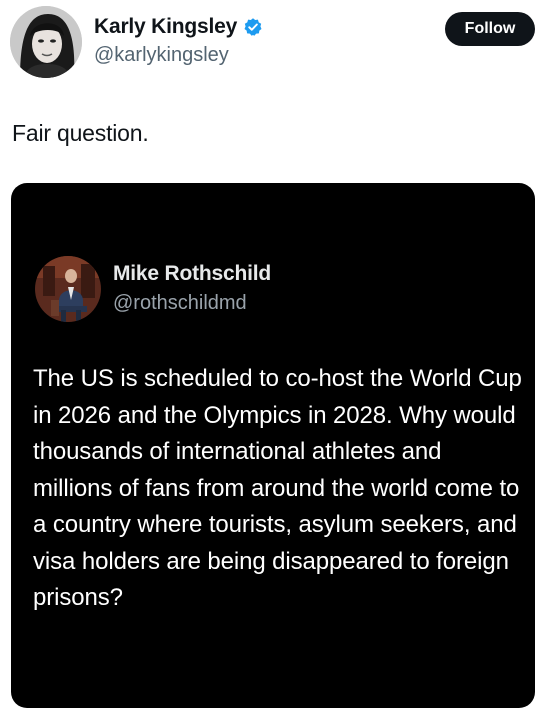 This screenshot has width=547, height=720. I want to click on display-name-row: Karly Kingsley, so click(178, 27).